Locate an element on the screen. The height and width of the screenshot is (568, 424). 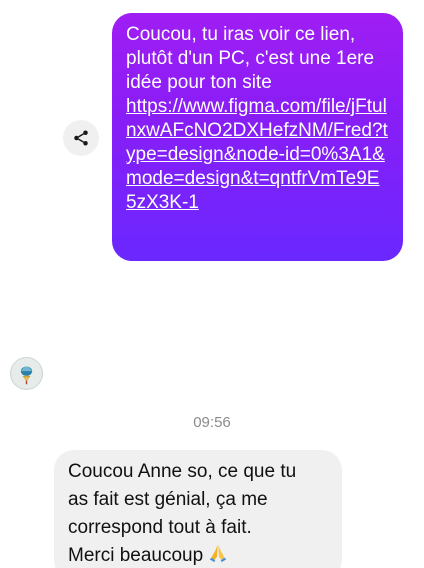
contact-avatar is located at coordinates (26, 373).